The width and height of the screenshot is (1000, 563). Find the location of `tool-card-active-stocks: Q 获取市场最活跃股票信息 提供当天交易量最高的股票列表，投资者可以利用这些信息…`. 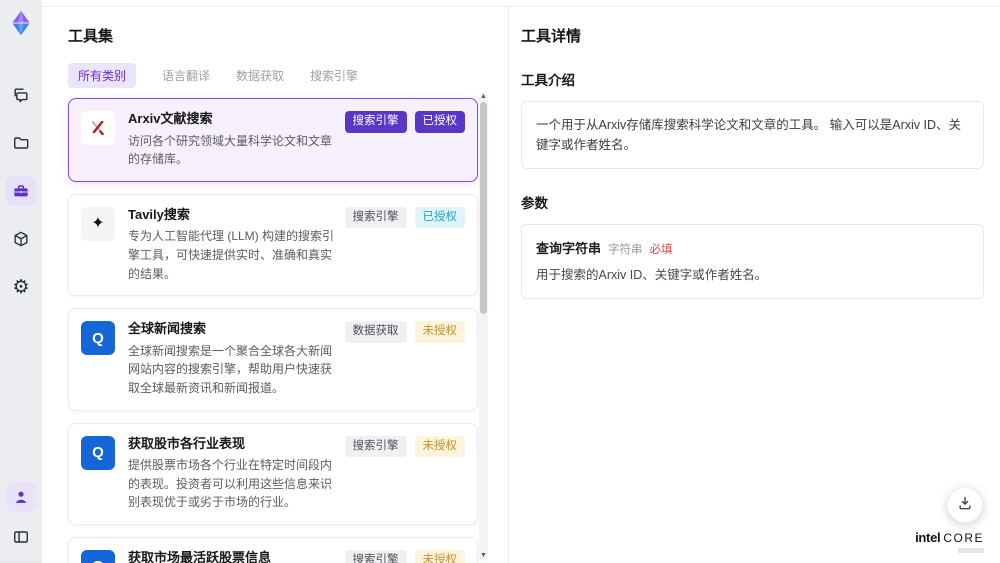

tool-card-active-stocks: Q 获取市场最活跃股票信息 提供当天交易量最高的股票列表，投资者可以利用这些信息… is located at coordinates (273, 549).